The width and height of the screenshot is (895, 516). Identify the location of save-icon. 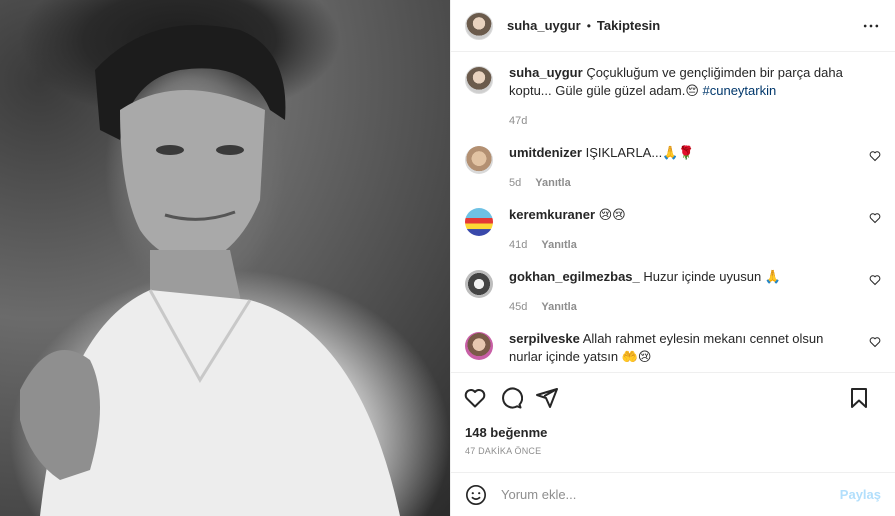
(859, 398).